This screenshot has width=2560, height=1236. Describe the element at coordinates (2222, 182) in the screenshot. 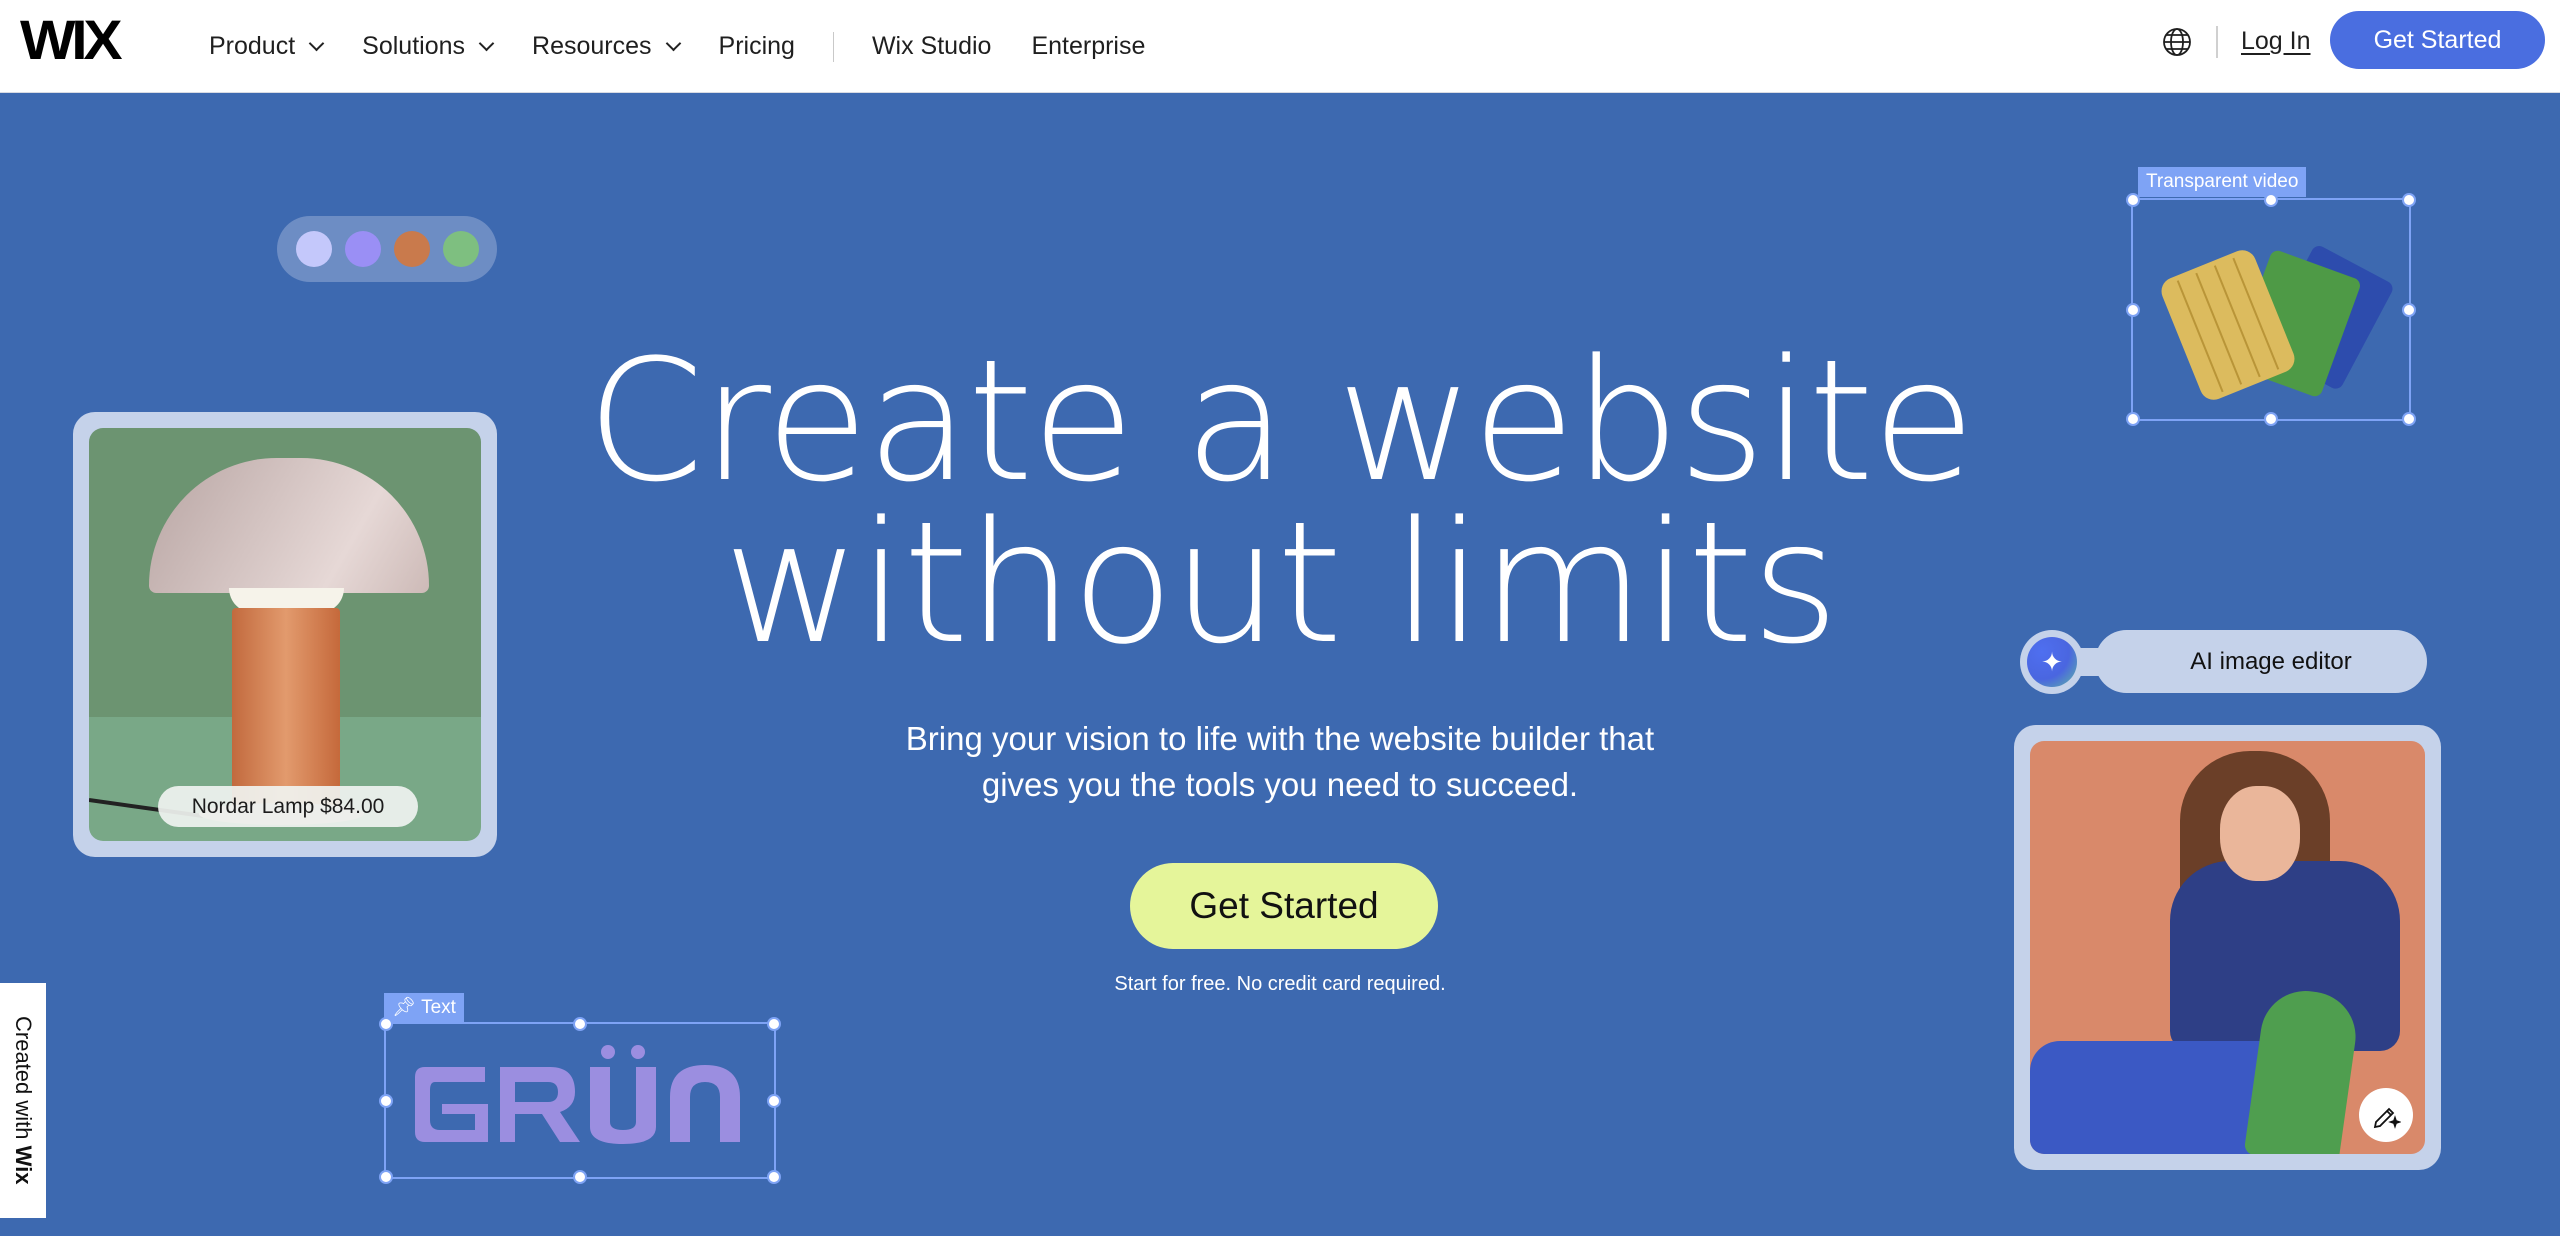

I see `video-element-label: Transparent video` at that location.